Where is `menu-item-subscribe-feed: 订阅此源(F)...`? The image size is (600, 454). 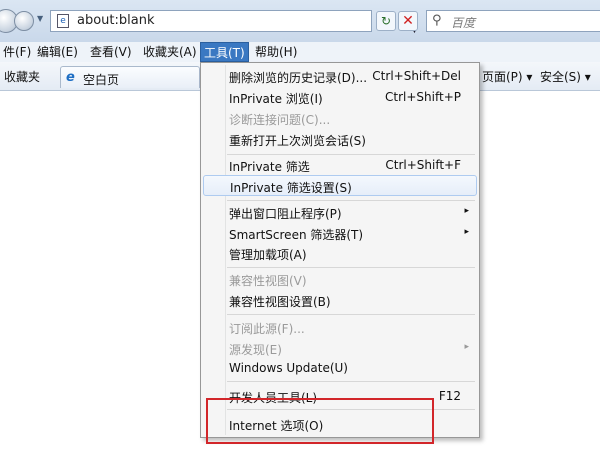 menu-item-subscribe-feed: 订阅此源(F)... is located at coordinates (340, 327).